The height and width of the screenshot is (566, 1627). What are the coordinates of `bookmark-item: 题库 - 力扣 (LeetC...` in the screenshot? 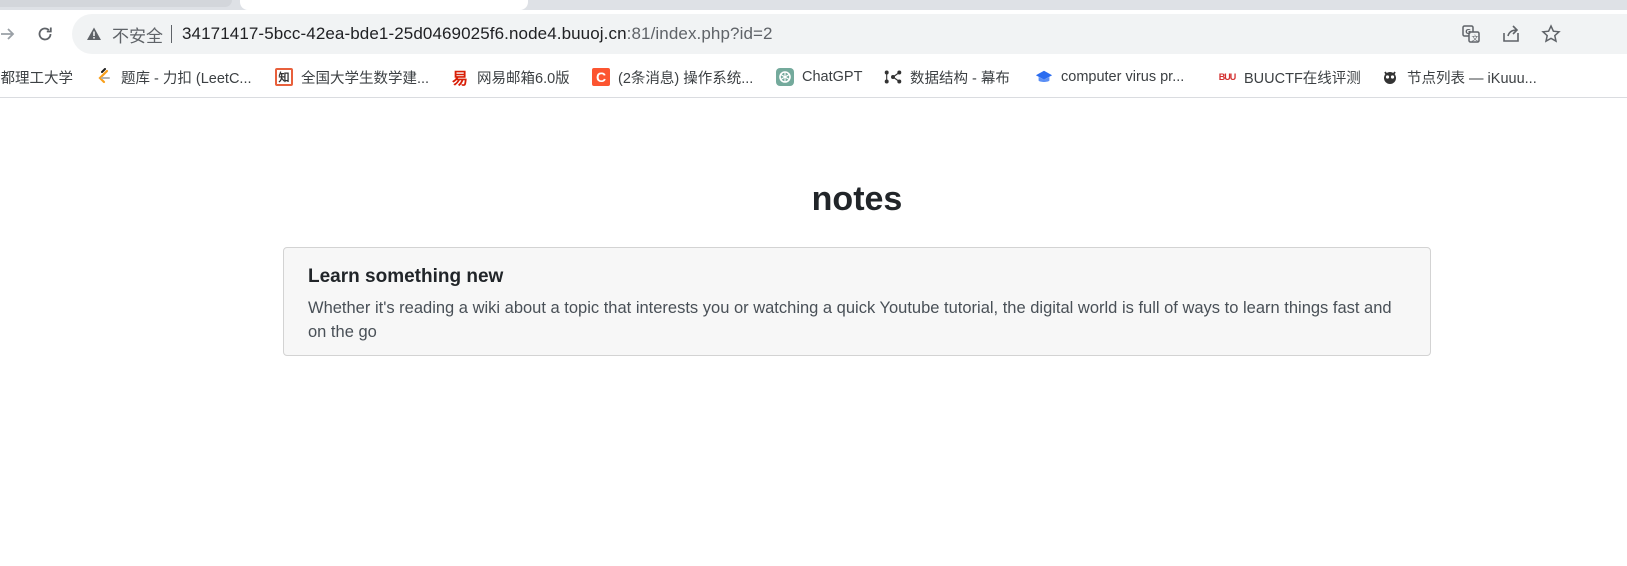 It's located at (173, 77).